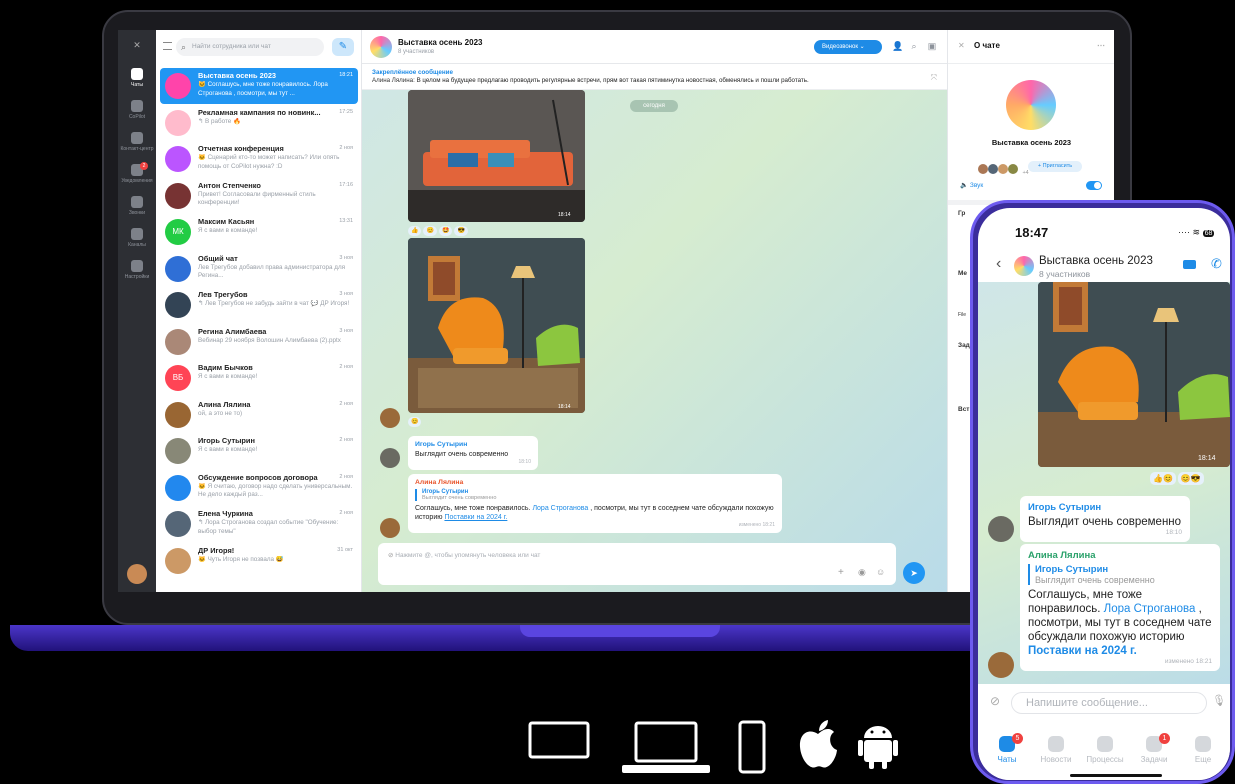 This screenshot has width=1235, height=784. Describe the element at coordinates (848, 47) in the screenshot. I see `video-call-button: Видеозвонок ⌄` at that location.